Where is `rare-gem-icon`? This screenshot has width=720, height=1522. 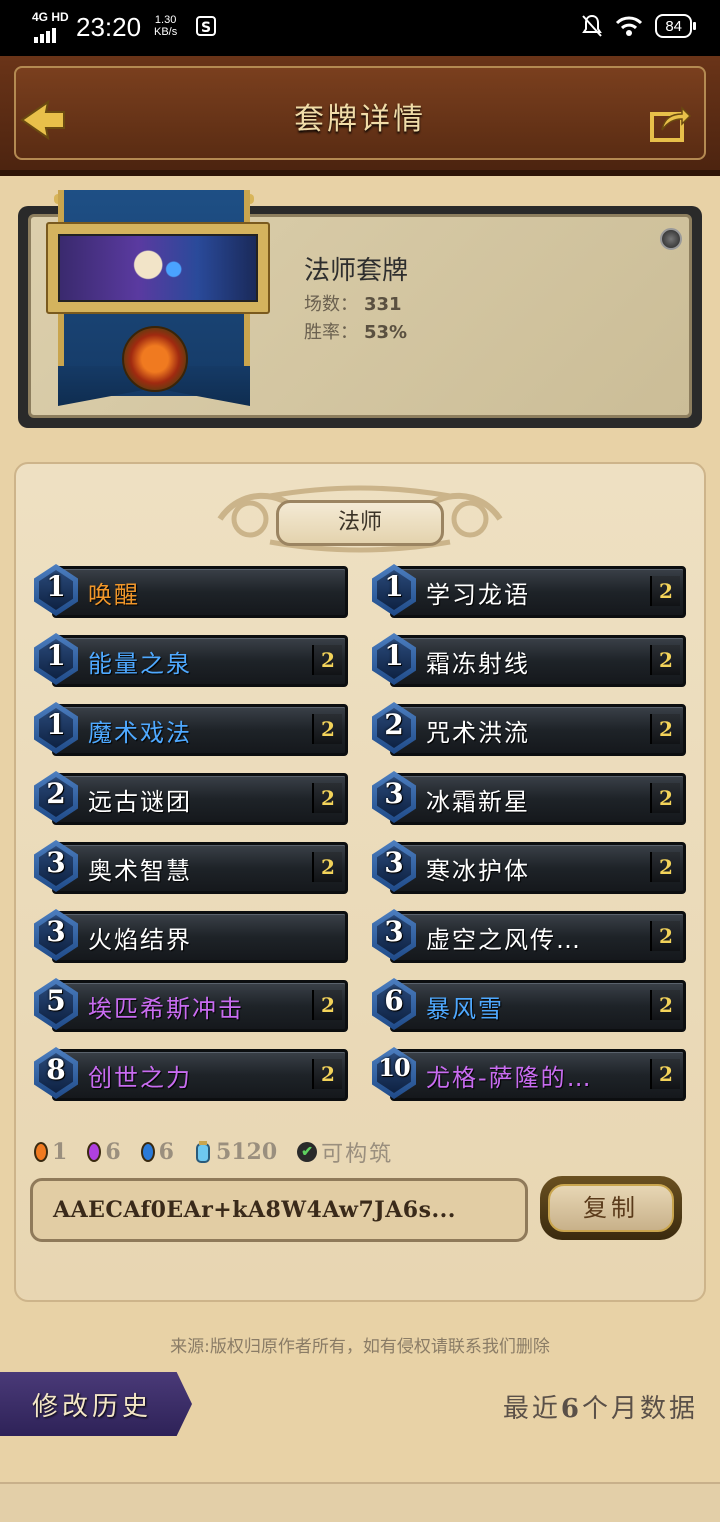 rare-gem-icon is located at coordinates (147, 1152).